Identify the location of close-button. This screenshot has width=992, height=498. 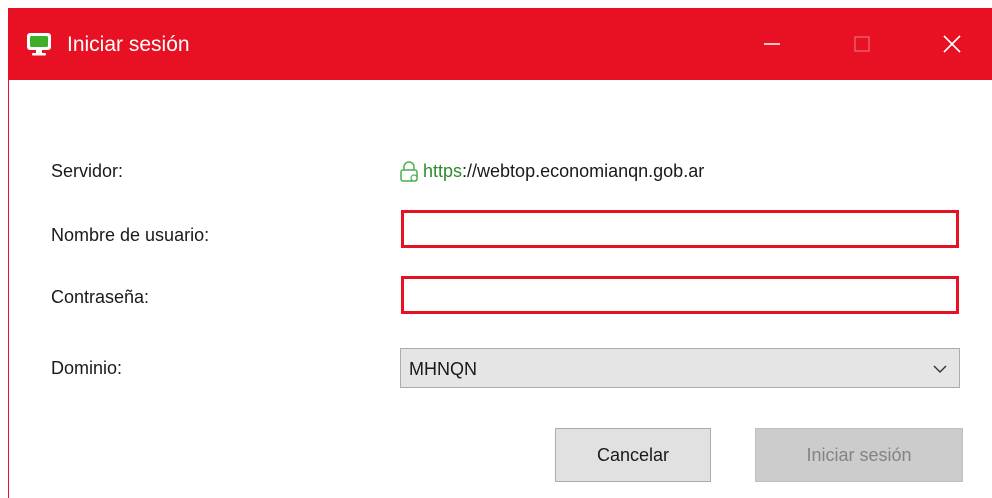
(952, 44).